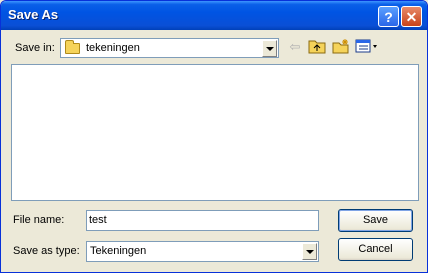 The image size is (428, 273). What do you see at coordinates (214, 15) in the screenshot?
I see `title-bar: Save As ? ✕` at bounding box center [214, 15].